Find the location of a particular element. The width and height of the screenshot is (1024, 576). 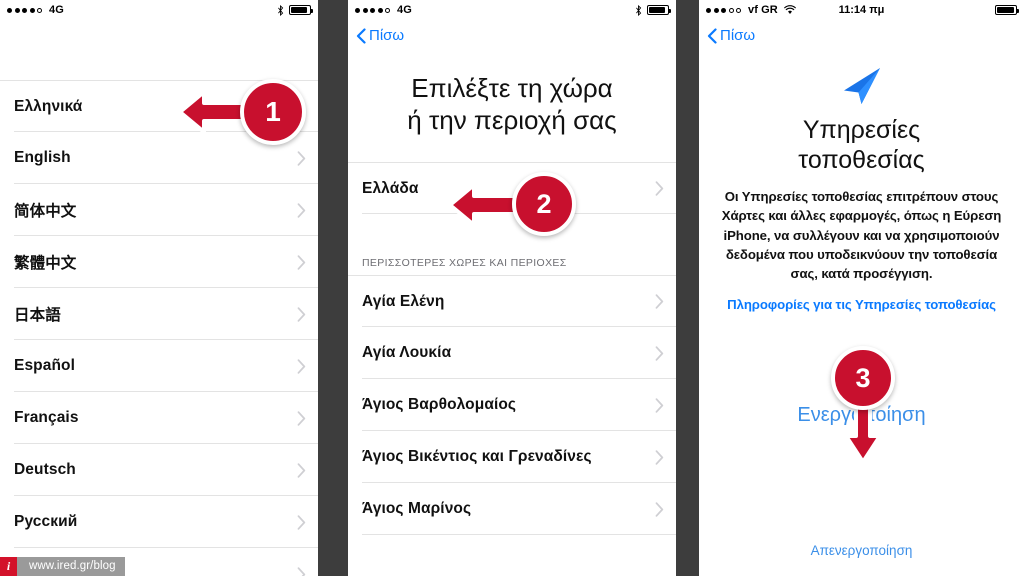

language-row: Deutsch is located at coordinates (159, 470).